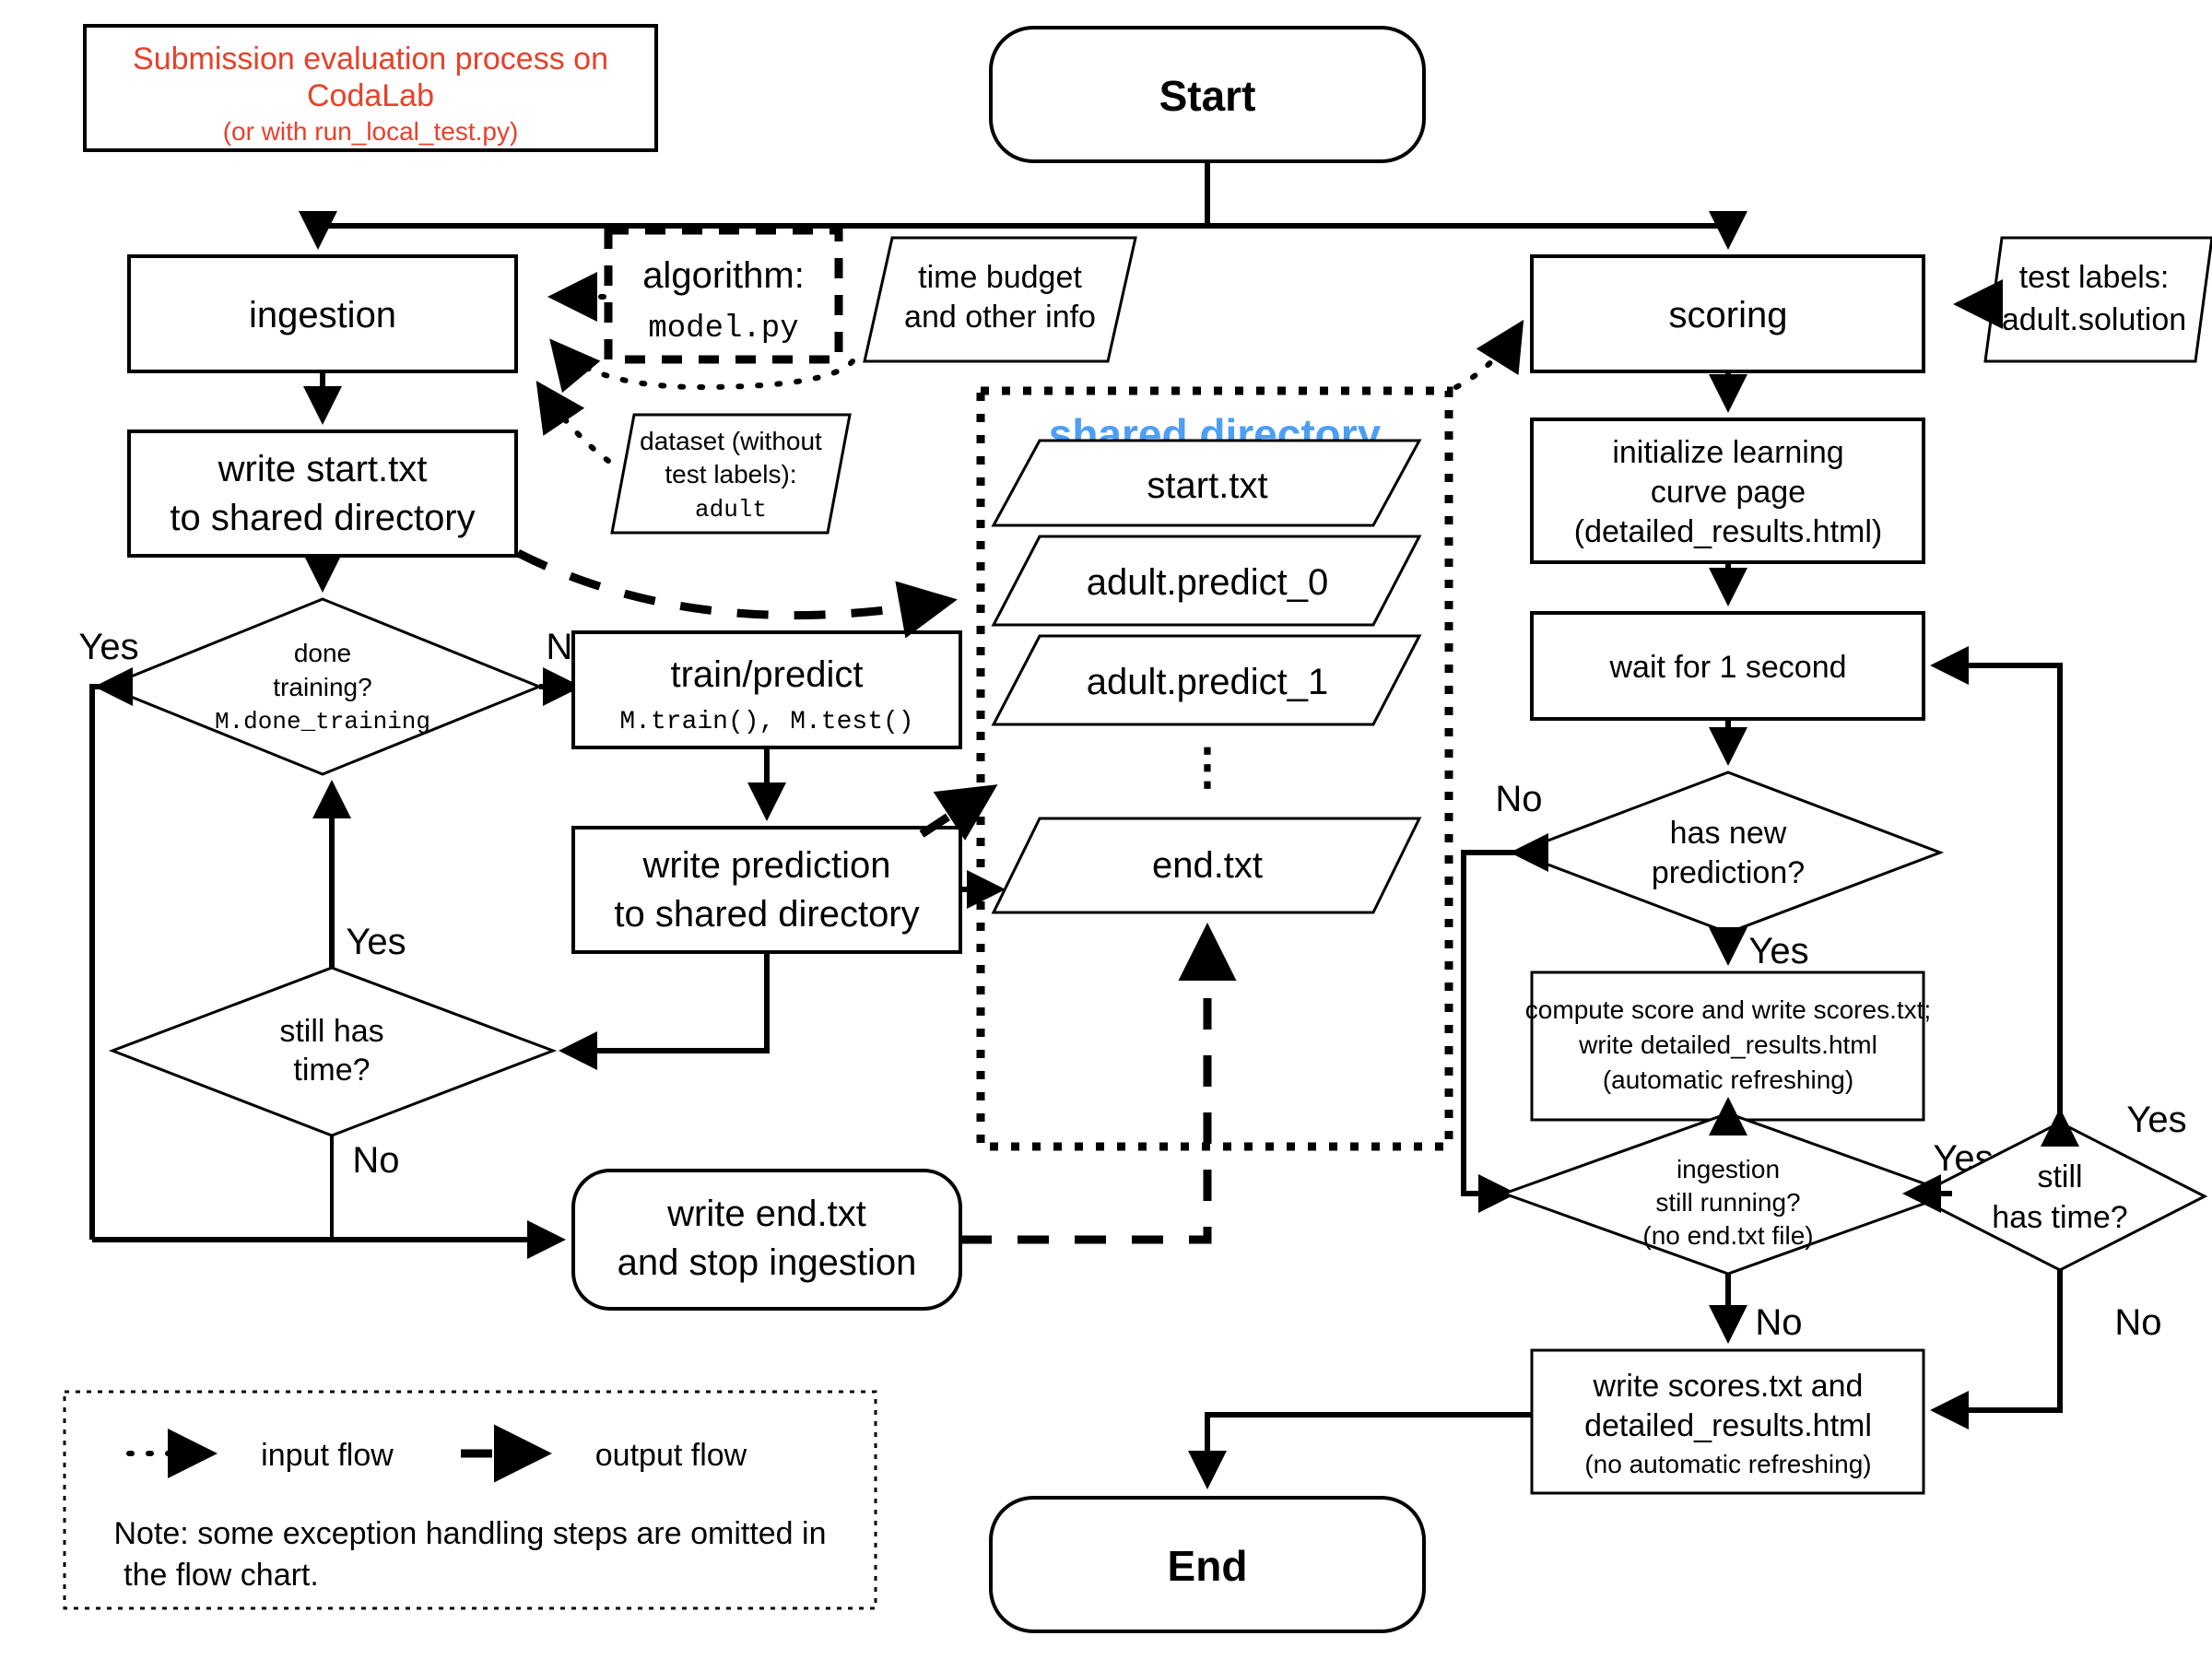 Image resolution: width=2212 pixels, height=1659 pixels. Describe the element at coordinates (1728, 1425) in the screenshot. I see `write-final-line2: detailed_results.html` at that location.